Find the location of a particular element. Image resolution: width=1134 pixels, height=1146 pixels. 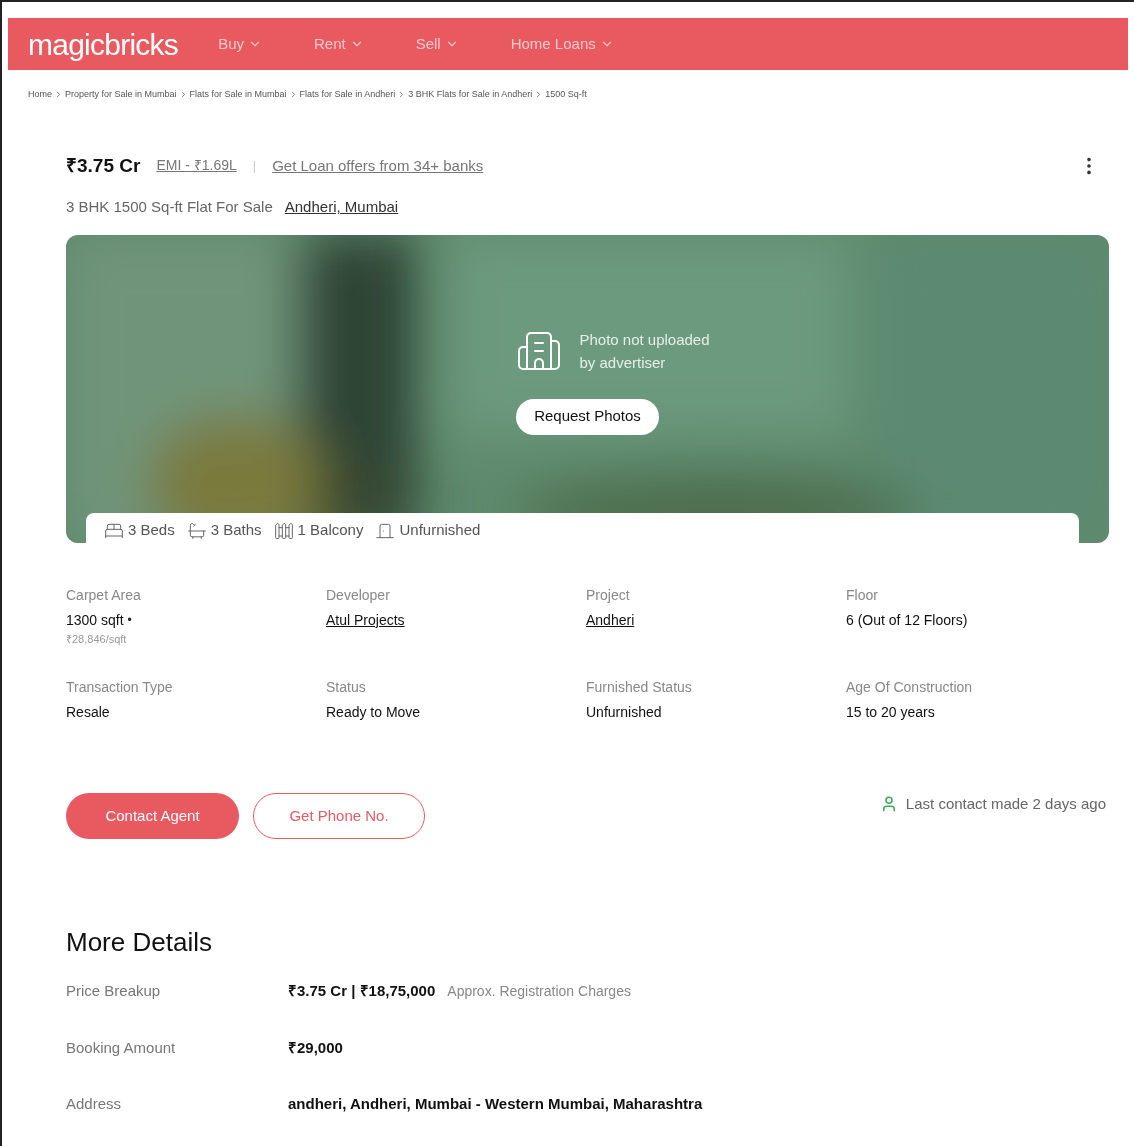

chevron-right-icon is located at coordinates (58, 95).